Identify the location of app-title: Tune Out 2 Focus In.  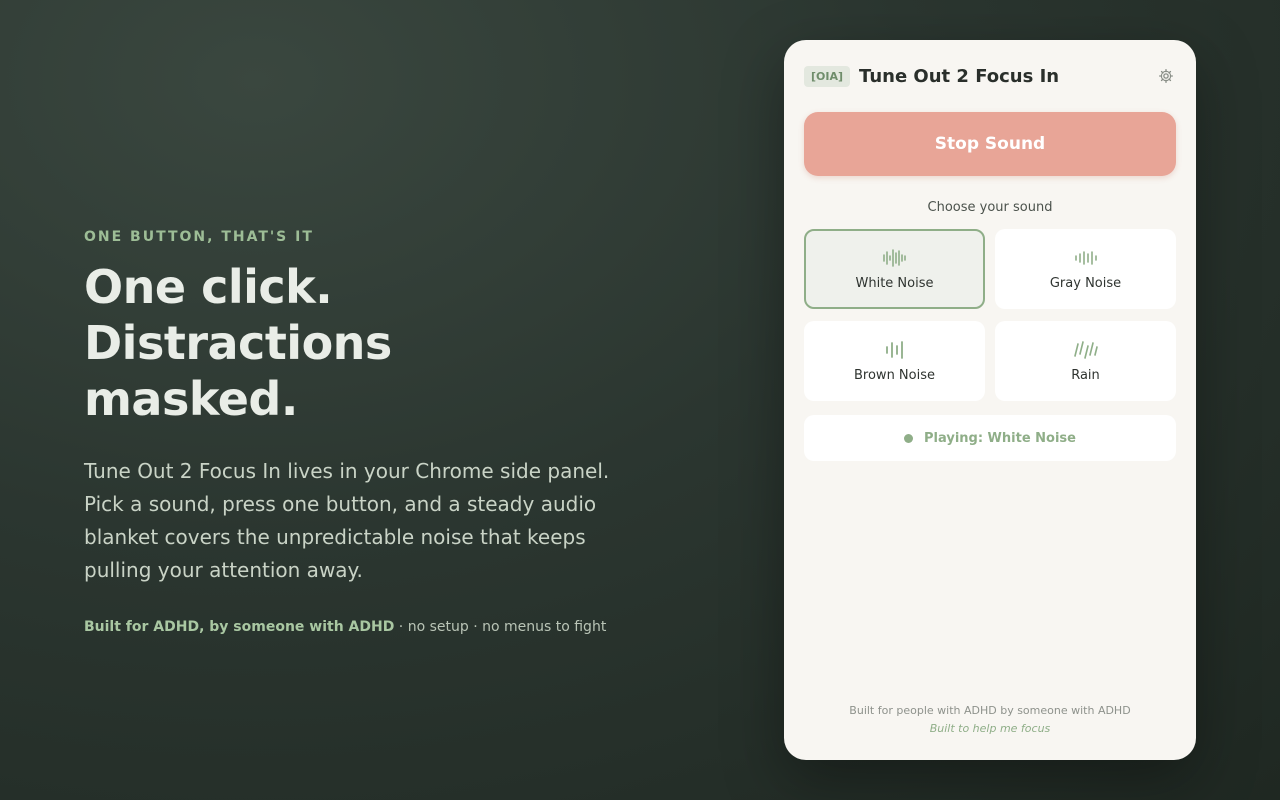
(959, 76).